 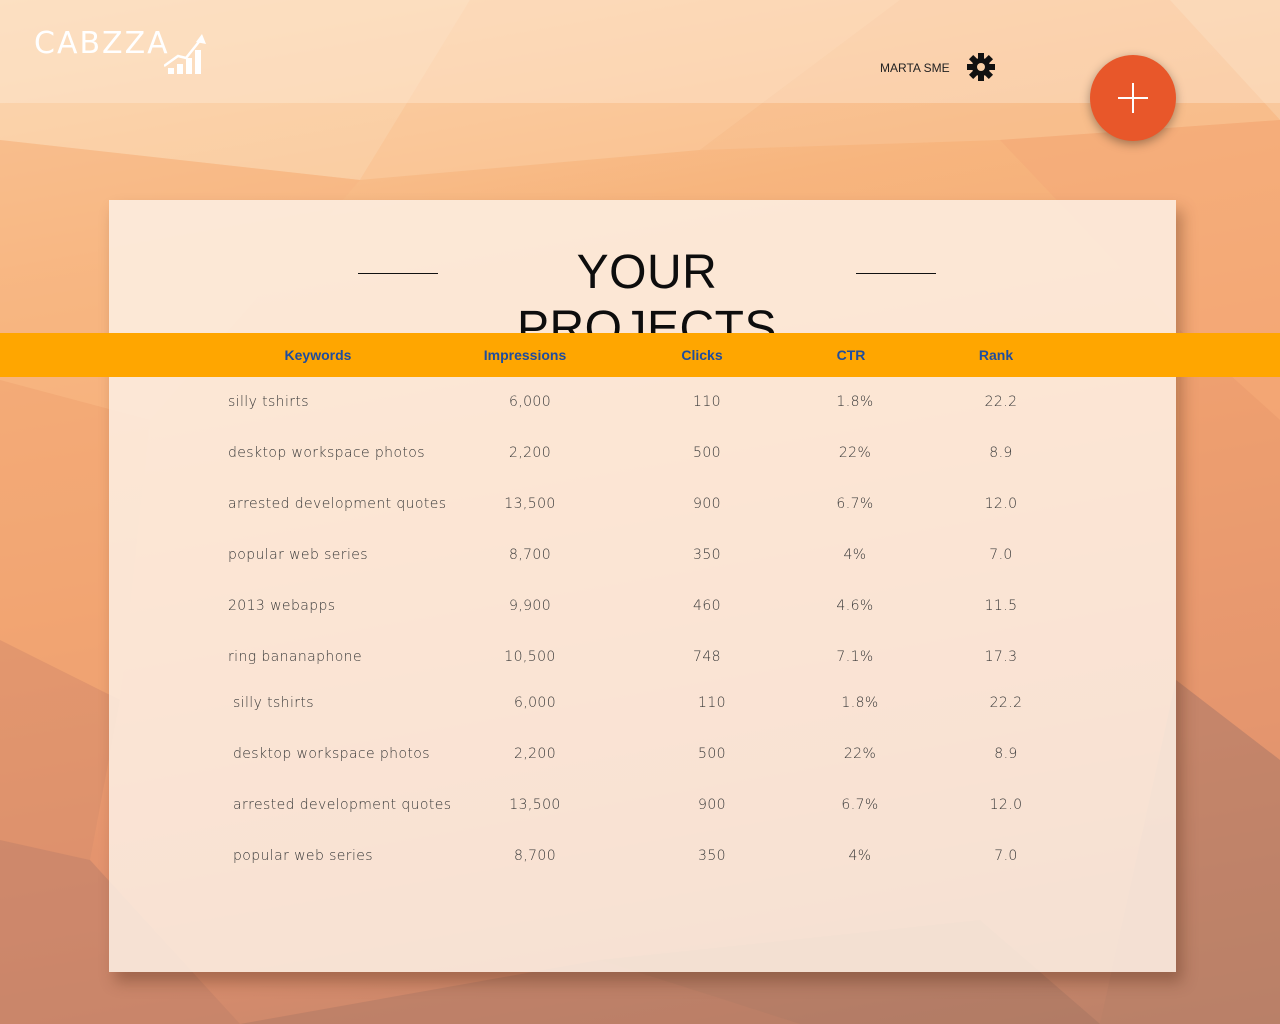 I want to click on title-divider-left, so click(x=398, y=273).